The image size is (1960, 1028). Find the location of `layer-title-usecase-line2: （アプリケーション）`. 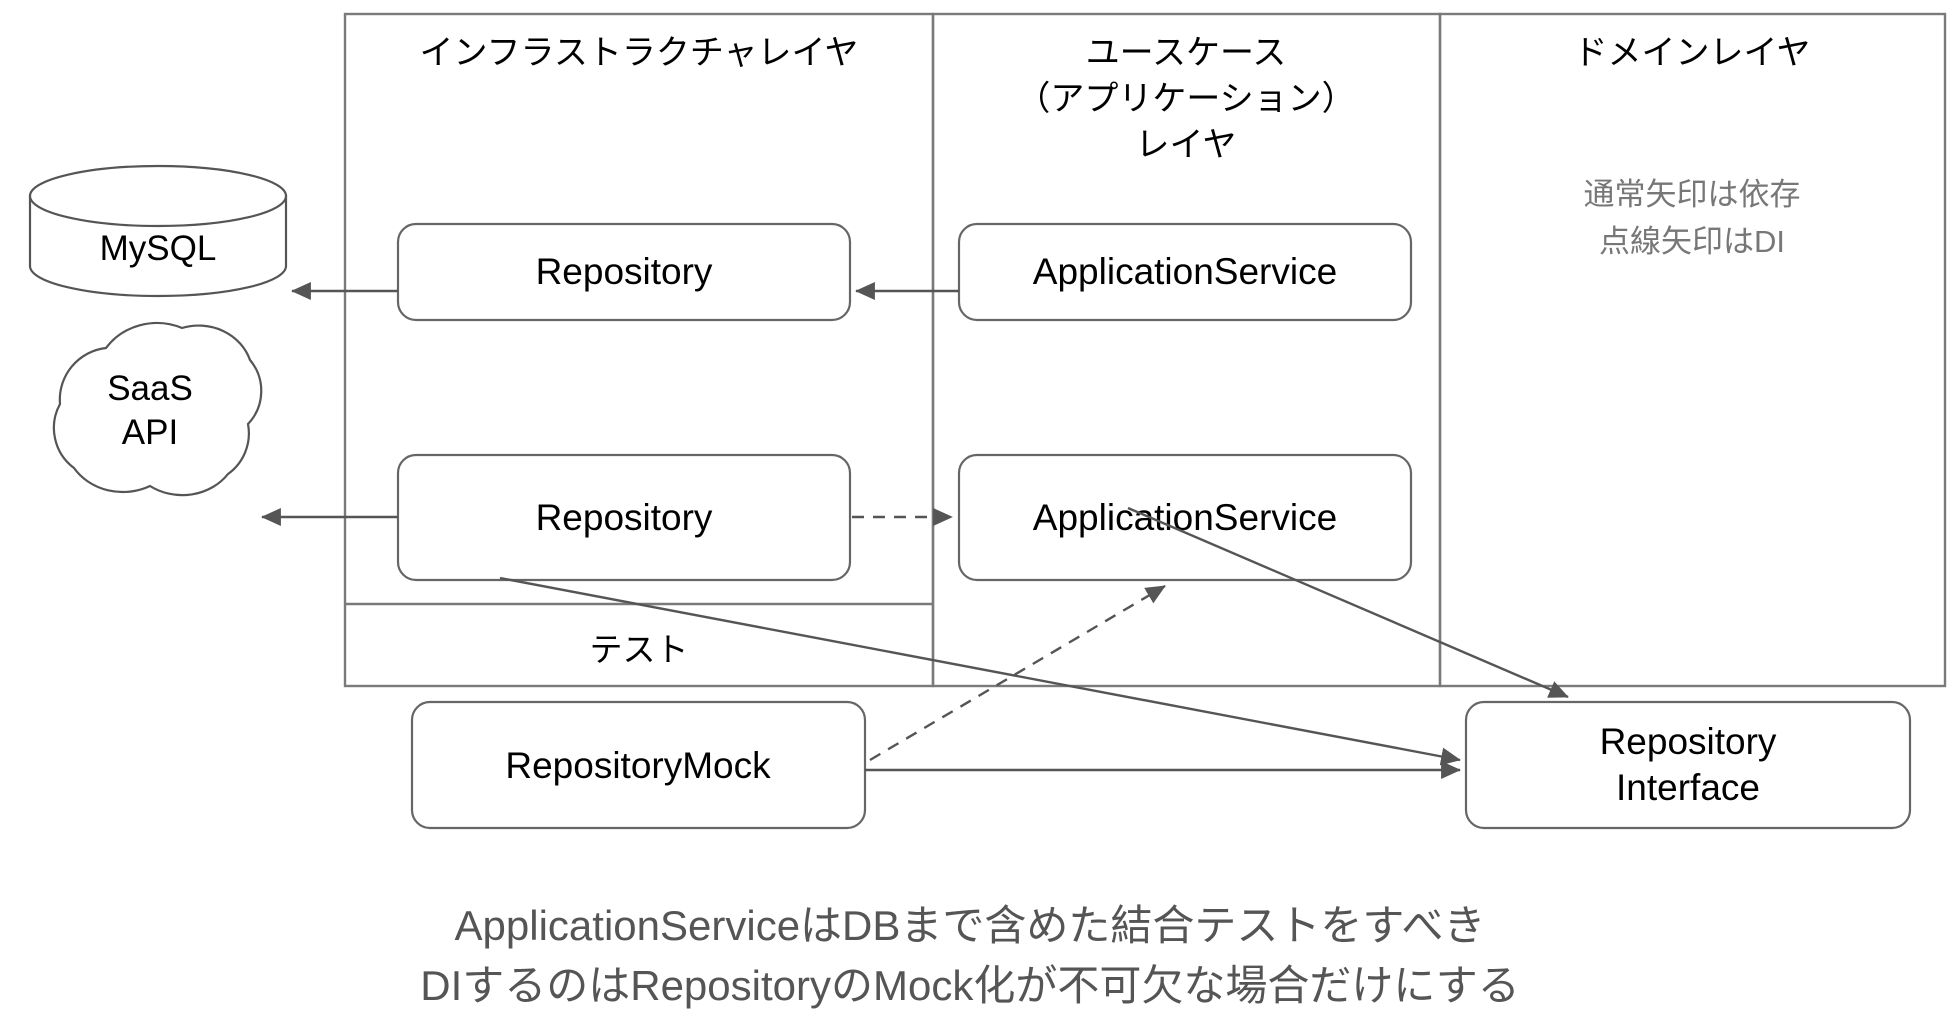

layer-title-usecase-line2: （アプリケーション） is located at coordinates (1185, 99).